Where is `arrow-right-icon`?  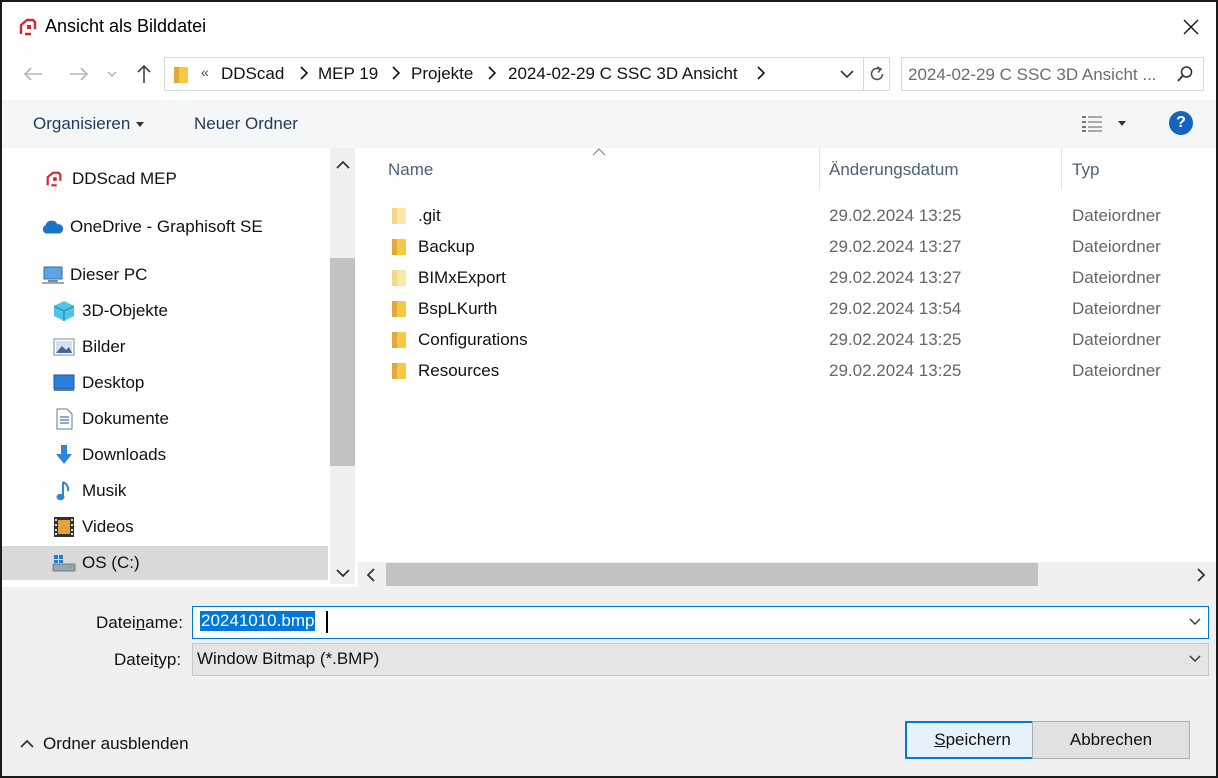 arrow-right-icon is located at coordinates (79, 74).